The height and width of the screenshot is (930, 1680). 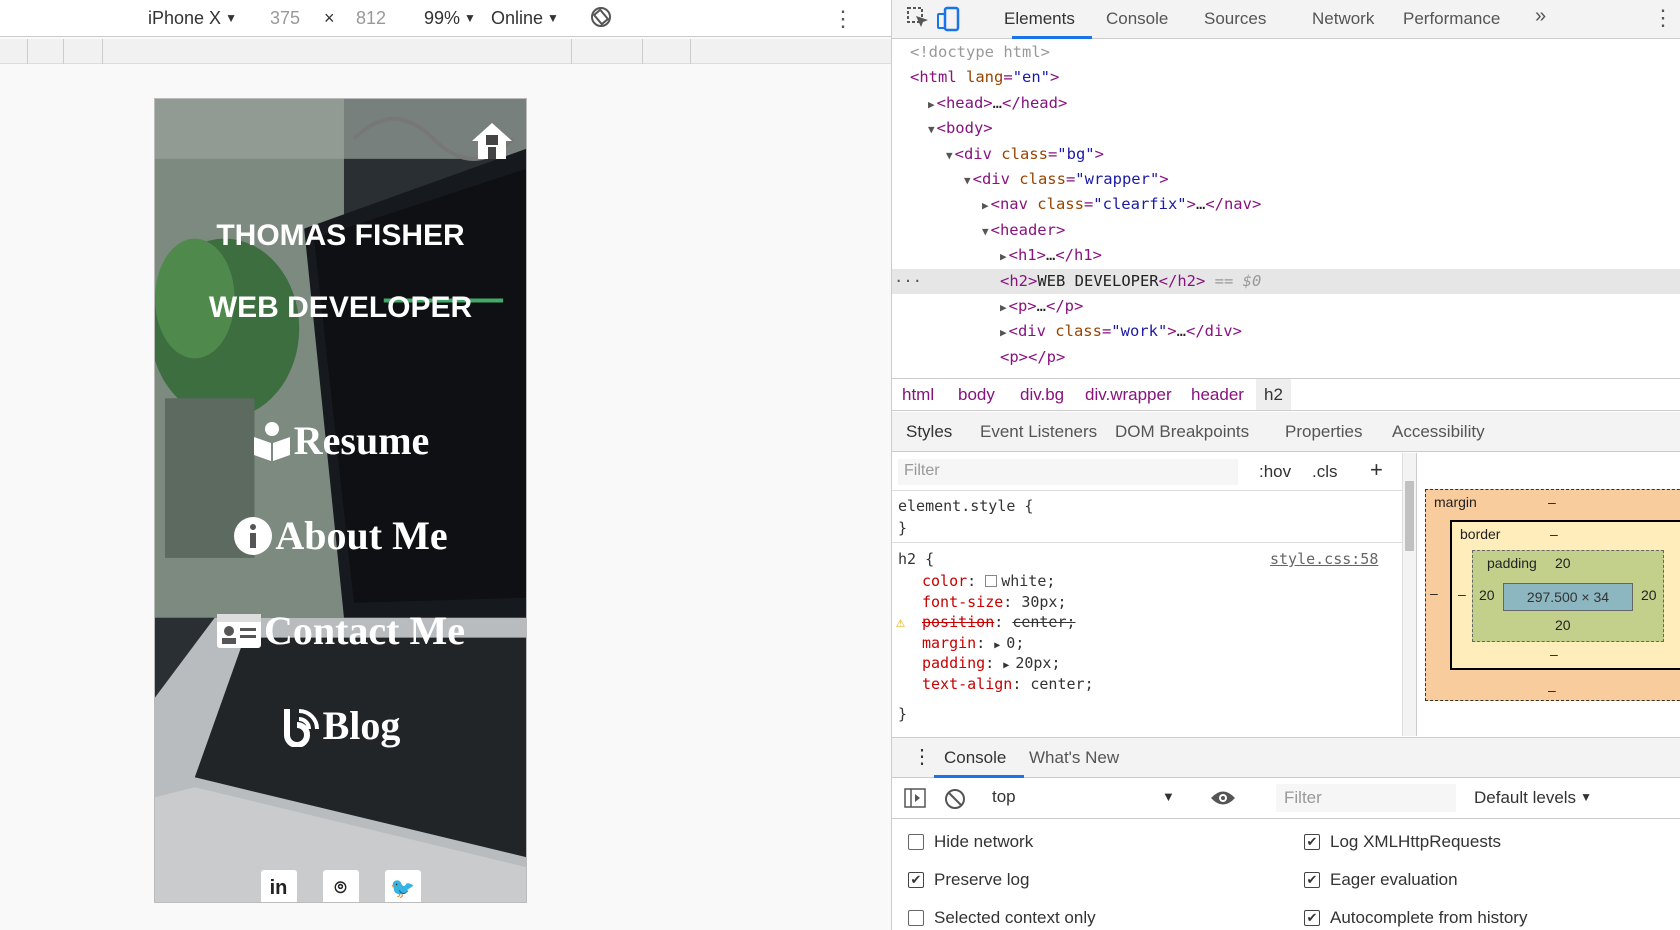 I want to click on more-tabs-icon: », so click(x=1540, y=16).